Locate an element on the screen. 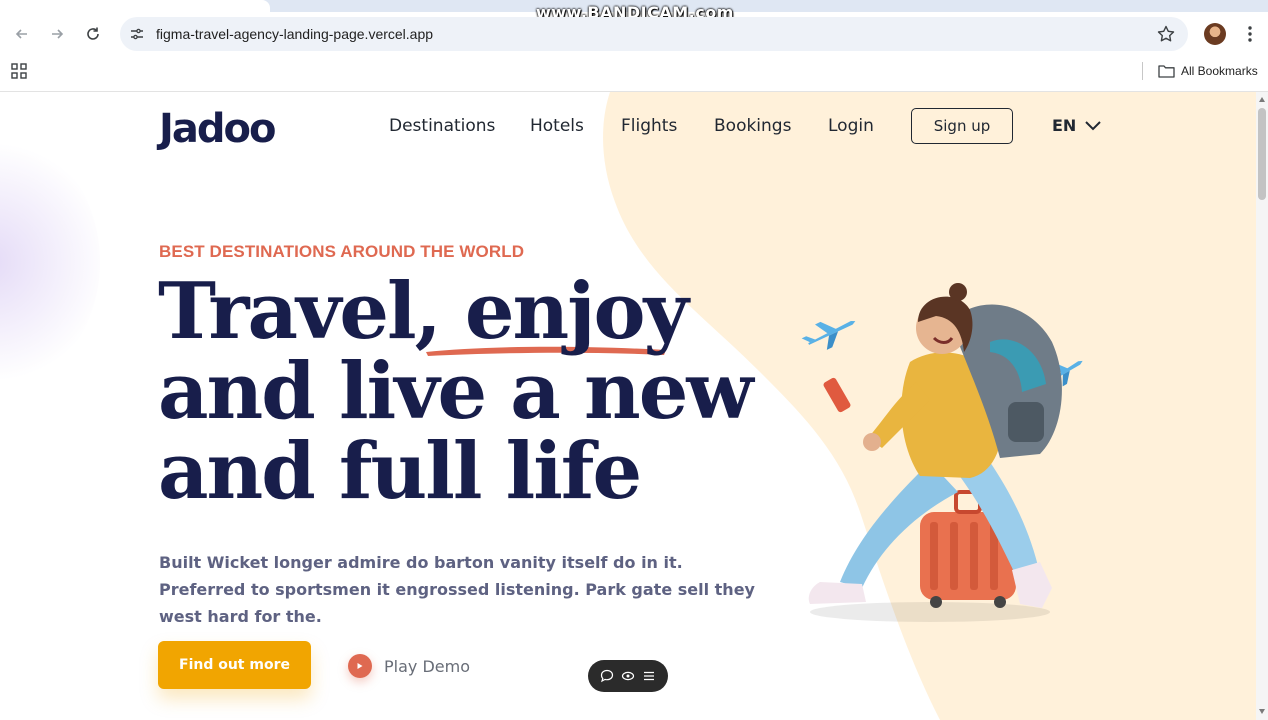  page-scrollbar is located at coordinates (1262, 406).